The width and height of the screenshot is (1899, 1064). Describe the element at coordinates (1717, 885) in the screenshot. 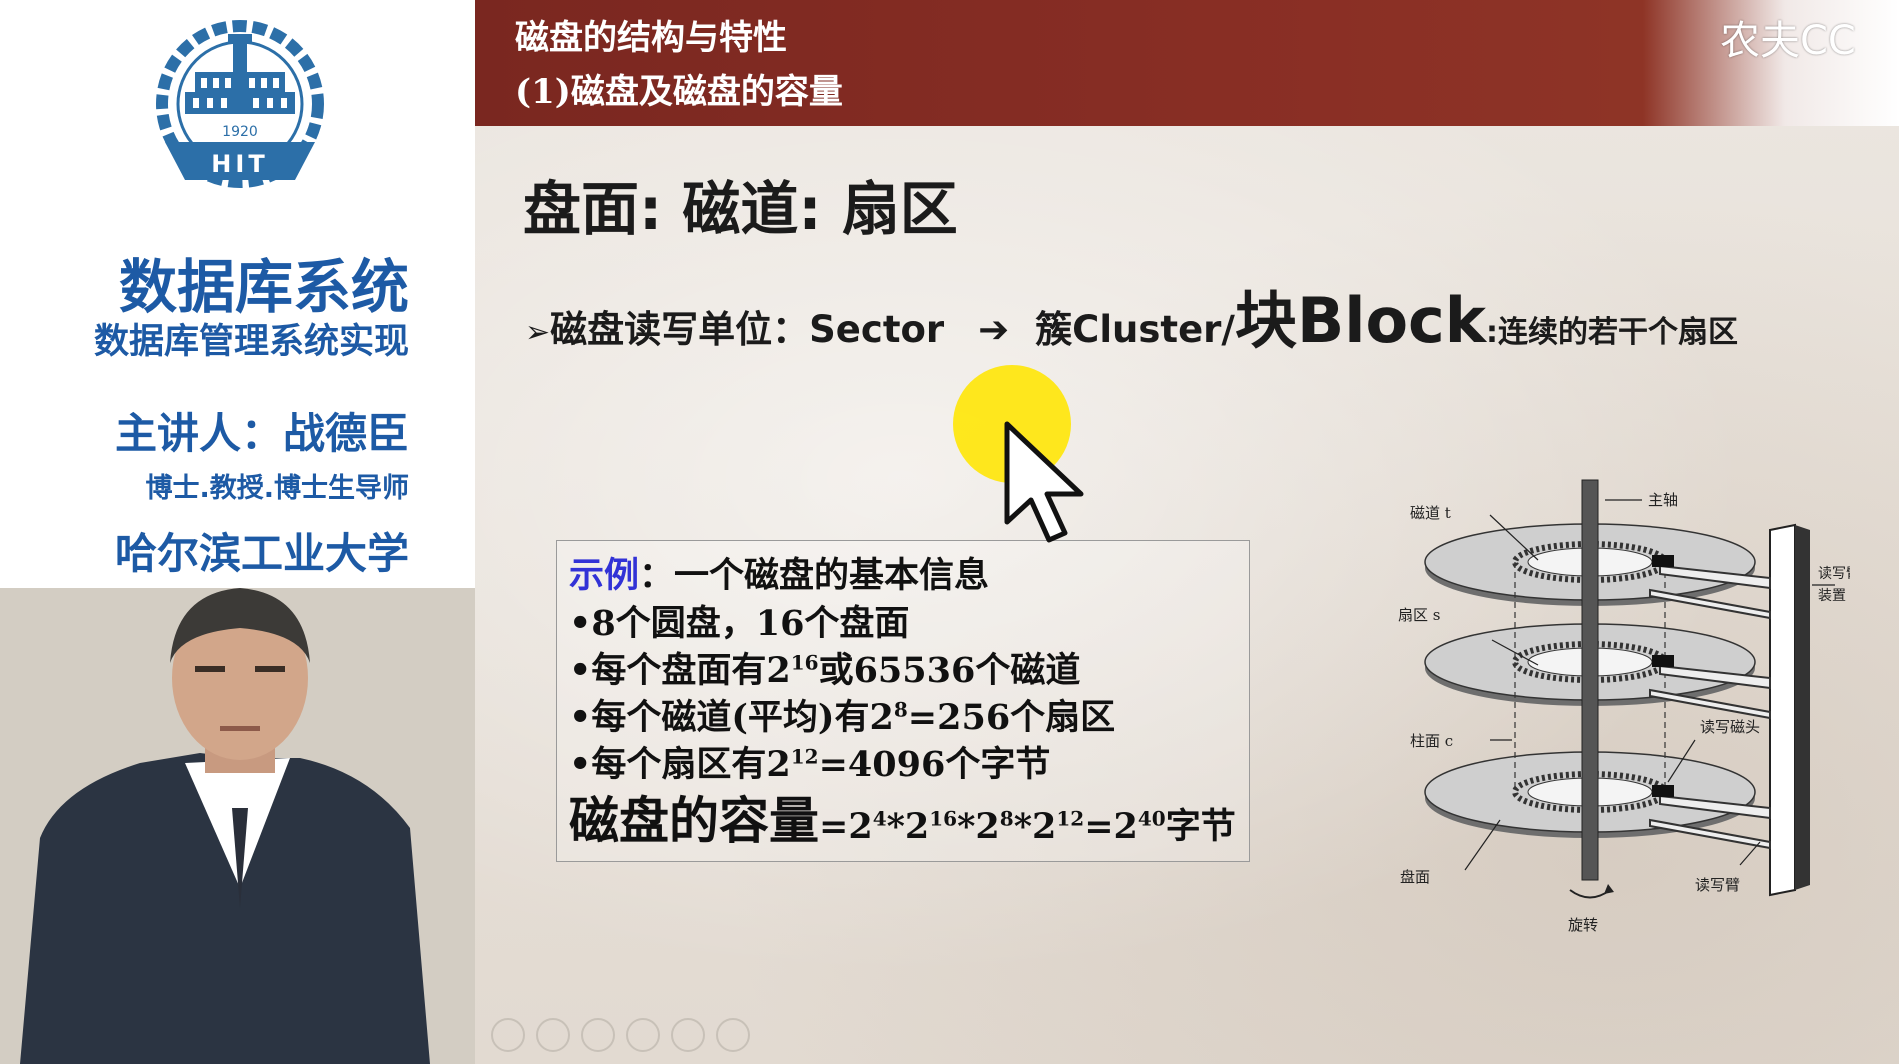

I see `label-arm: 读写臂` at that location.